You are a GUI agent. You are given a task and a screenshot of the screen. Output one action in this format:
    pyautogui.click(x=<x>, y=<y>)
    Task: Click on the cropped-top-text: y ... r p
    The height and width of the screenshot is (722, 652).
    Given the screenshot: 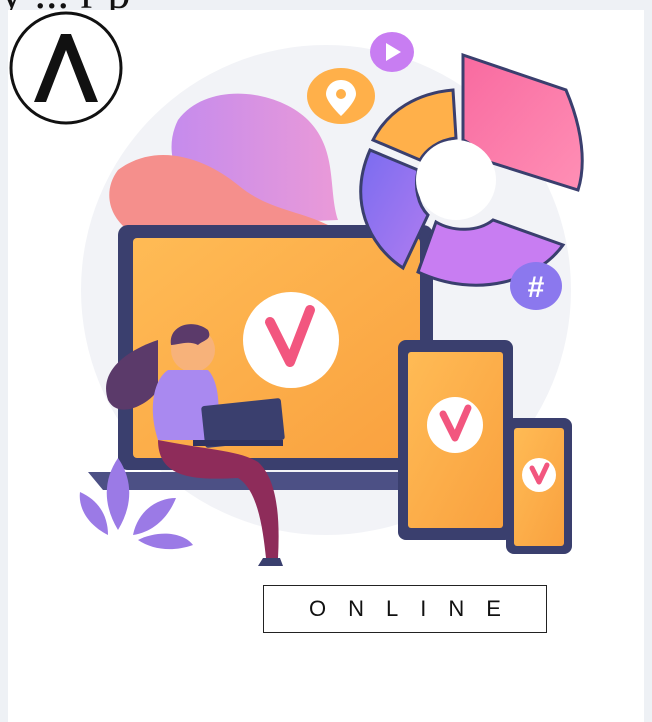 What is the action you would take?
    pyautogui.click(x=326, y=5)
    